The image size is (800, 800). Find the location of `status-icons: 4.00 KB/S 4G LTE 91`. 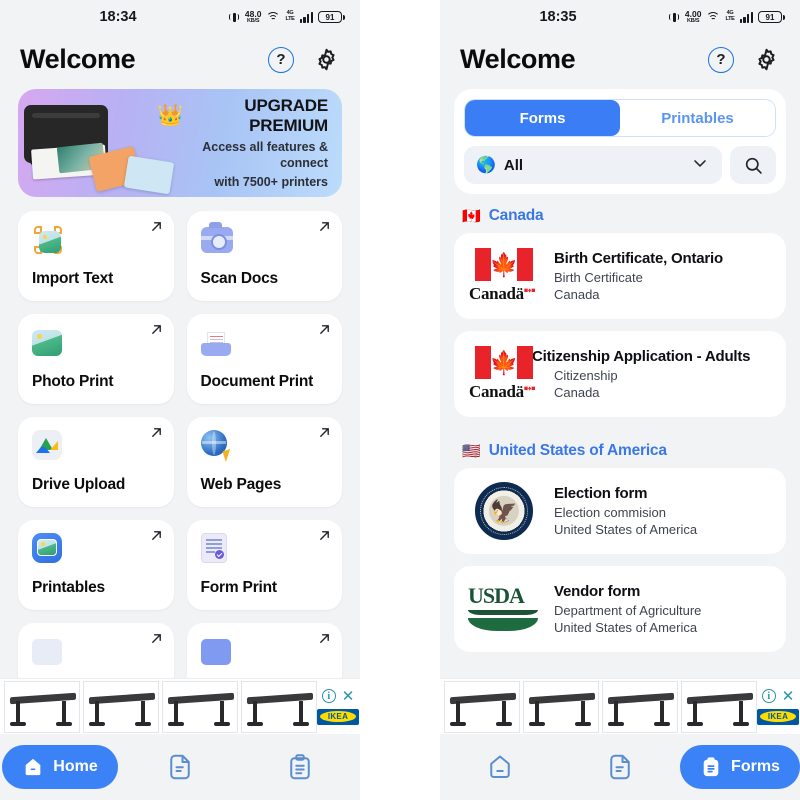

status-icons: 4.00 KB/S 4G LTE 91 is located at coordinates (727, 17).